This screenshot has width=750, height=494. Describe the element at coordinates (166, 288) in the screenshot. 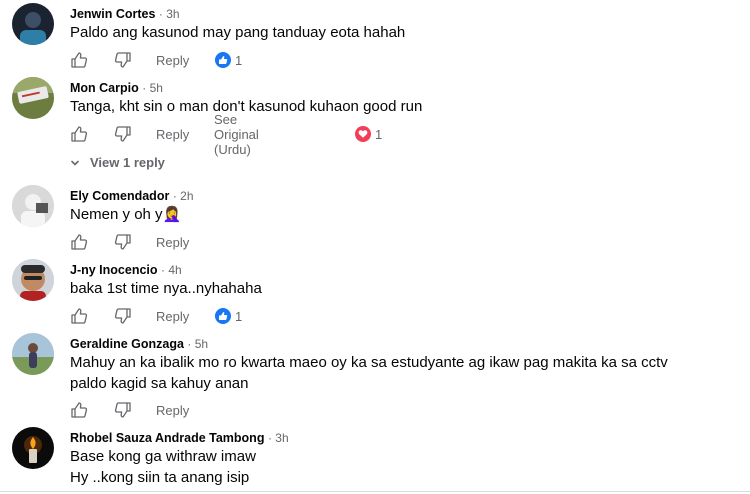

I see `comment-text: baka 1st time nya..nyhahaha` at that location.